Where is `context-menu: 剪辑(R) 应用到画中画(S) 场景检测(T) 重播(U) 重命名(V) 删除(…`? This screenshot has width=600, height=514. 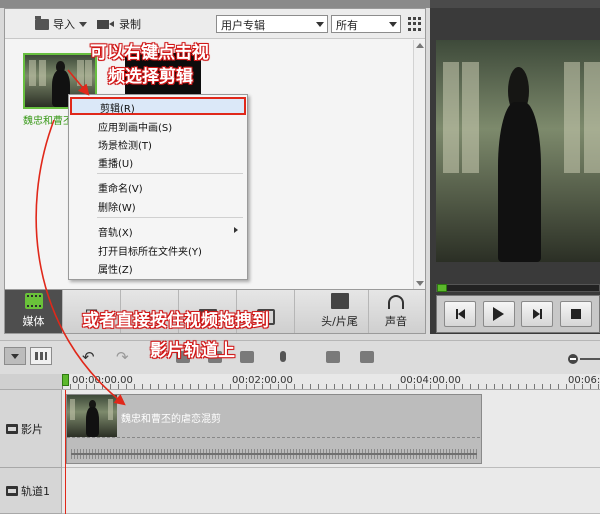
context-menu: 剪辑(R) 应用到画中画(S) 场景检测(T) 重播(U) 重命名(V) 删除(… is located at coordinates (158, 187).